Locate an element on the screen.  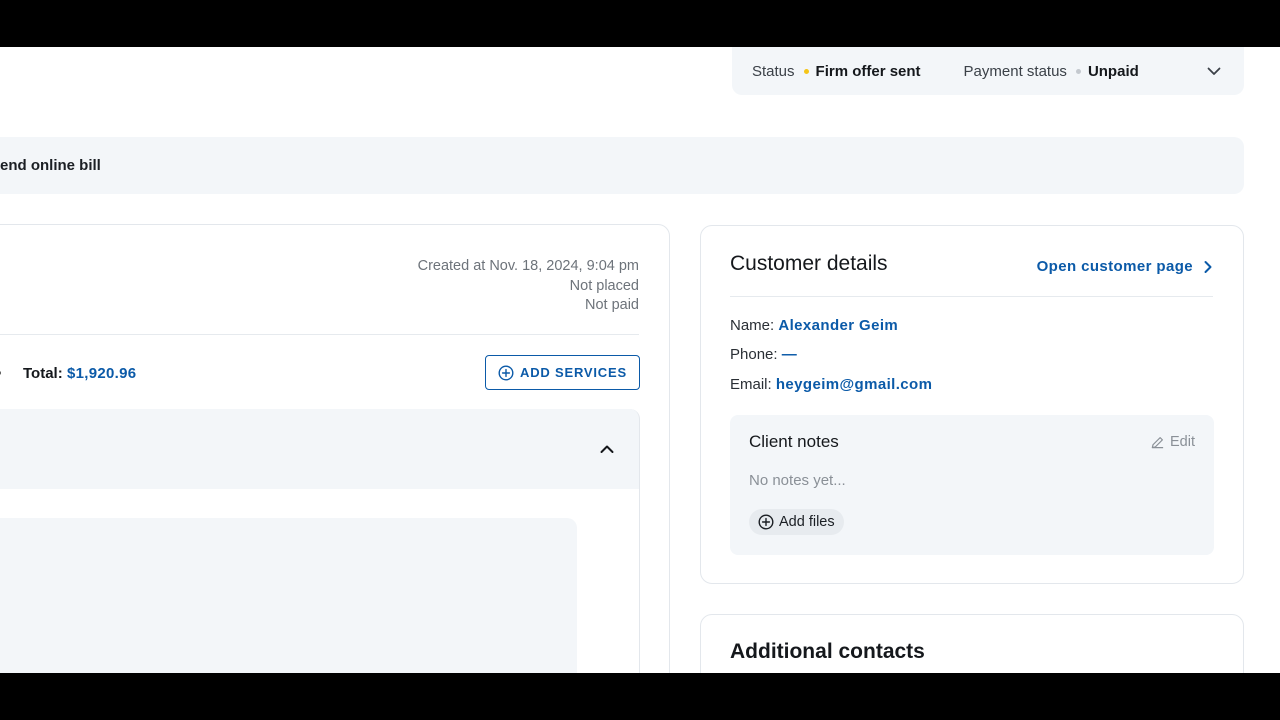
payment-status-label: Payment status is located at coordinates (1015, 71).